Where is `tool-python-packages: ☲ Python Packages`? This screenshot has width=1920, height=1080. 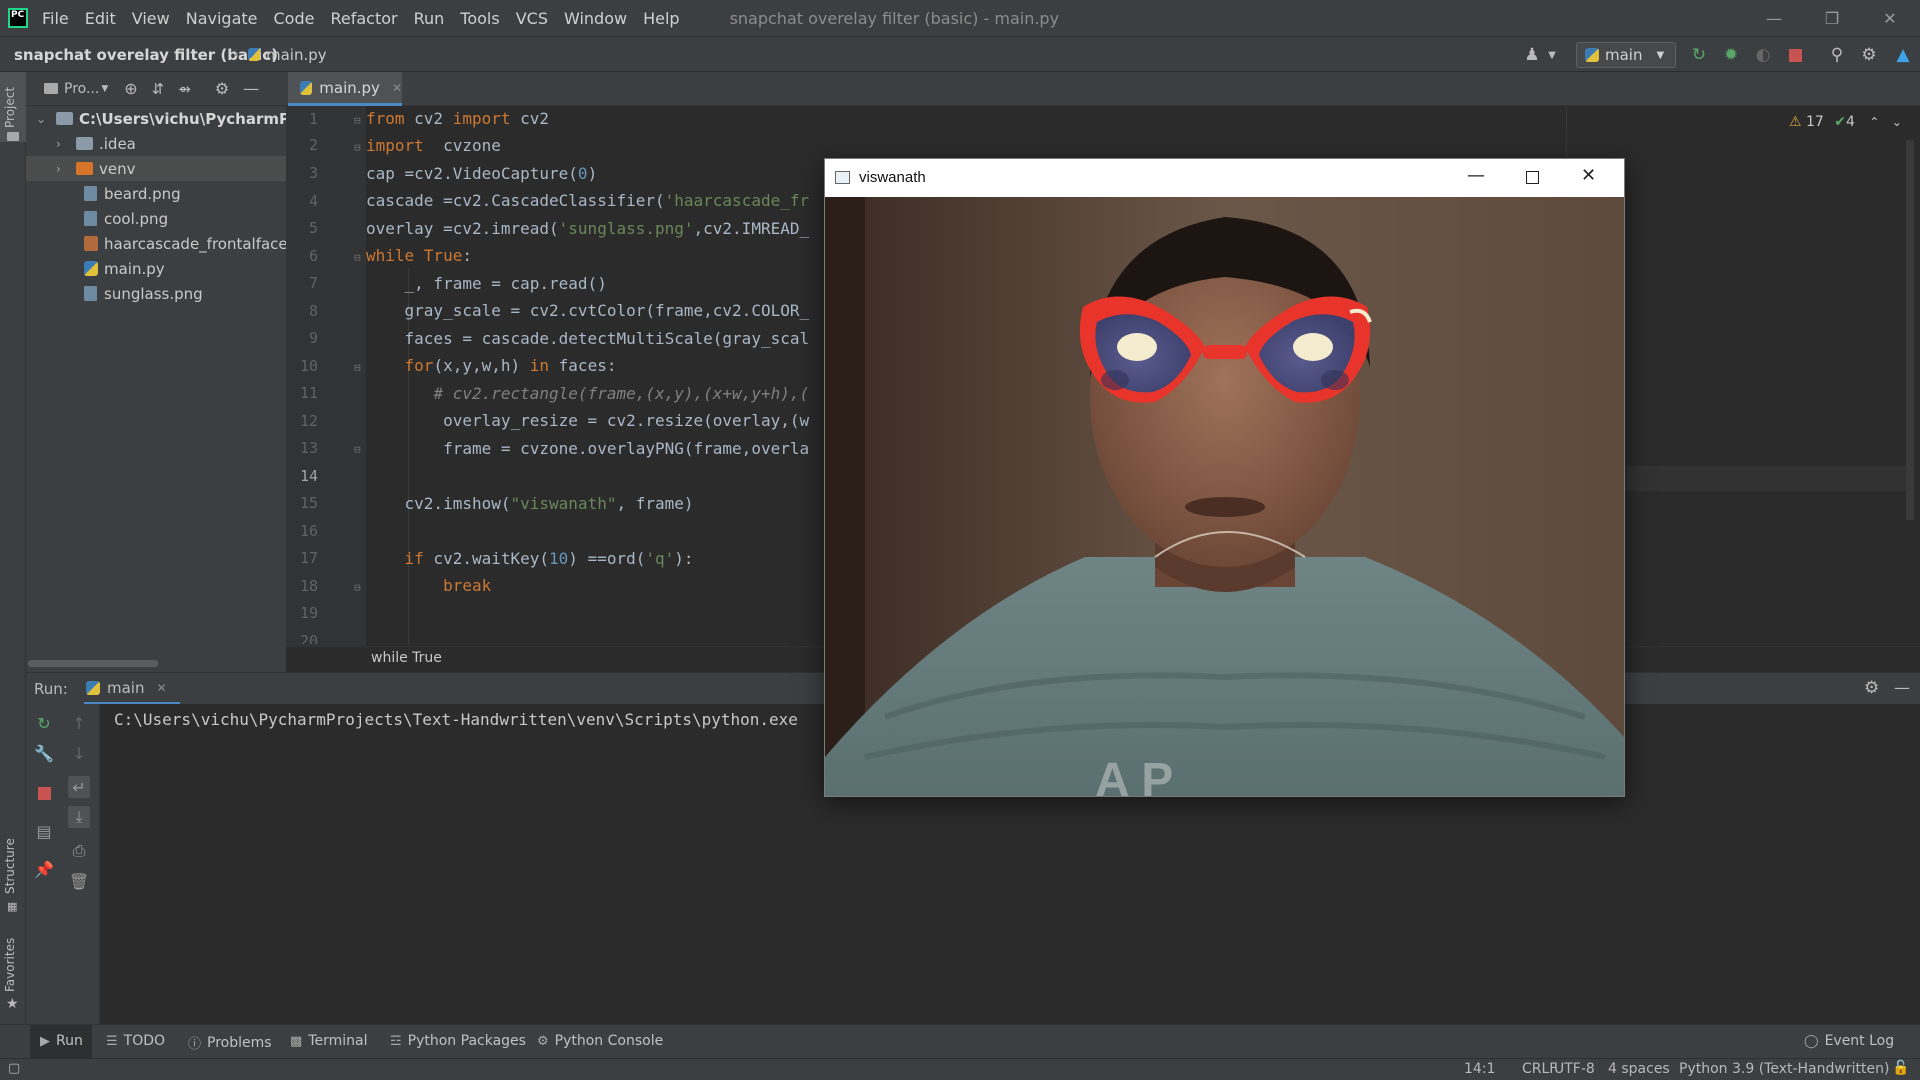 tool-python-packages: ☲ Python Packages is located at coordinates (458, 1041).